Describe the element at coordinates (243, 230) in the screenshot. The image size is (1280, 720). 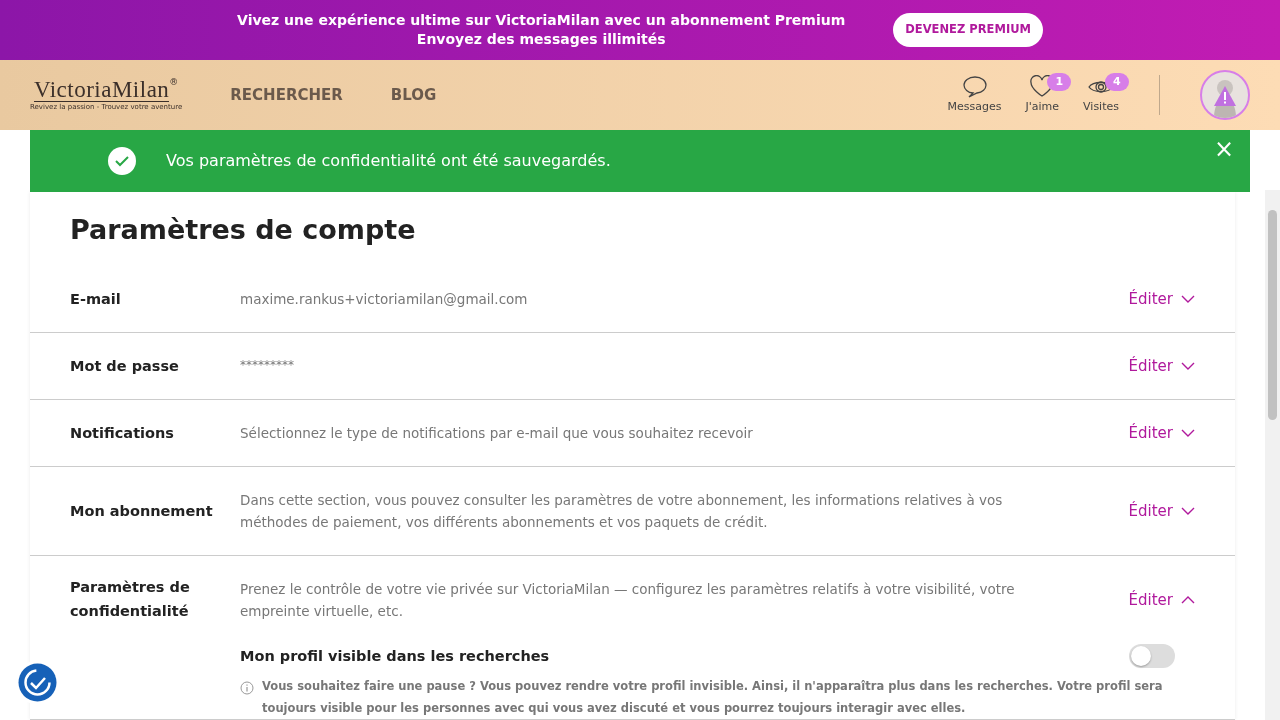
I see `page-title: Paramètres de compte` at that location.